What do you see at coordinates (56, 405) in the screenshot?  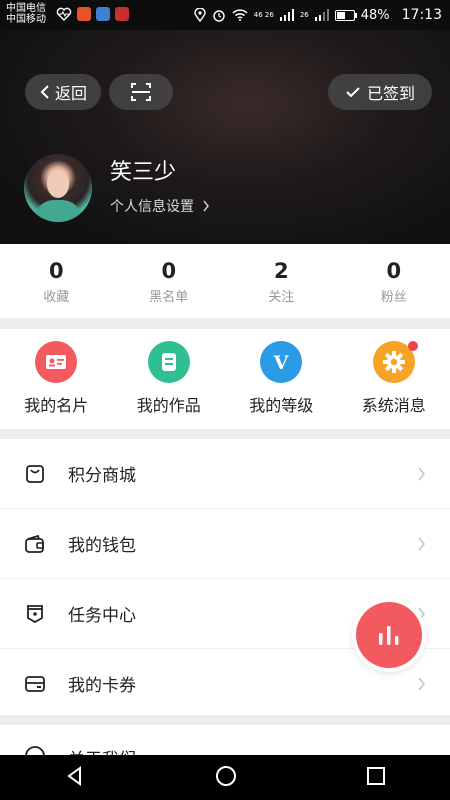 I see `quick-label: 我的名片` at bounding box center [56, 405].